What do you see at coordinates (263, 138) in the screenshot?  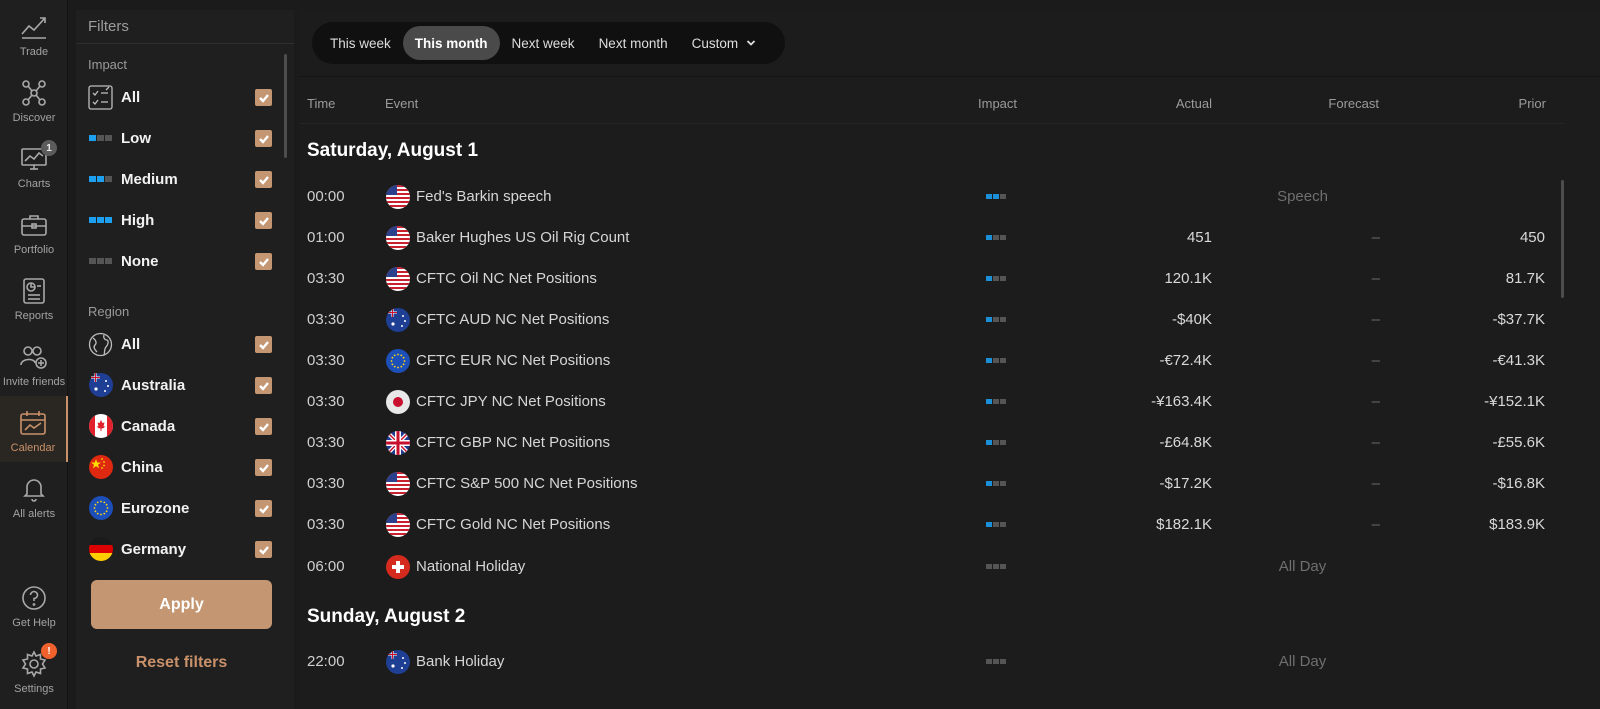 I see `impact-low-checkbox` at bounding box center [263, 138].